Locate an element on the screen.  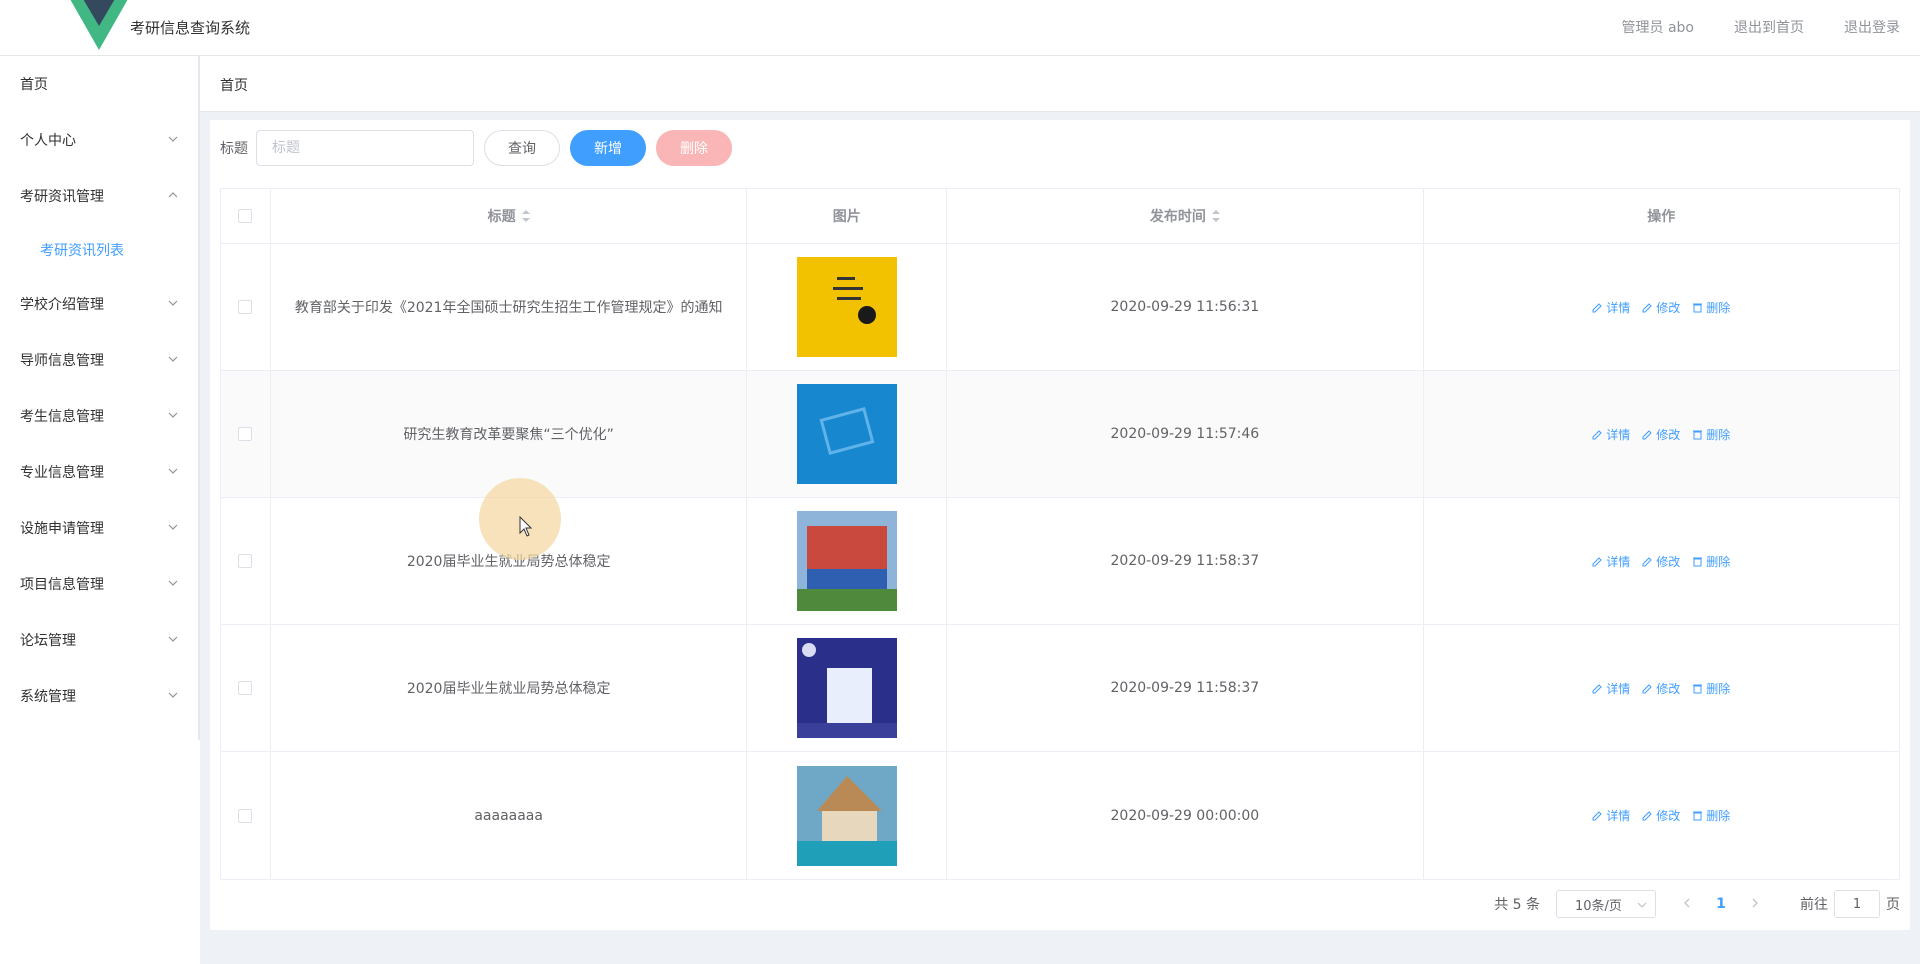
breadcrumb-bar: 首页 is located at coordinates (1060, 84).